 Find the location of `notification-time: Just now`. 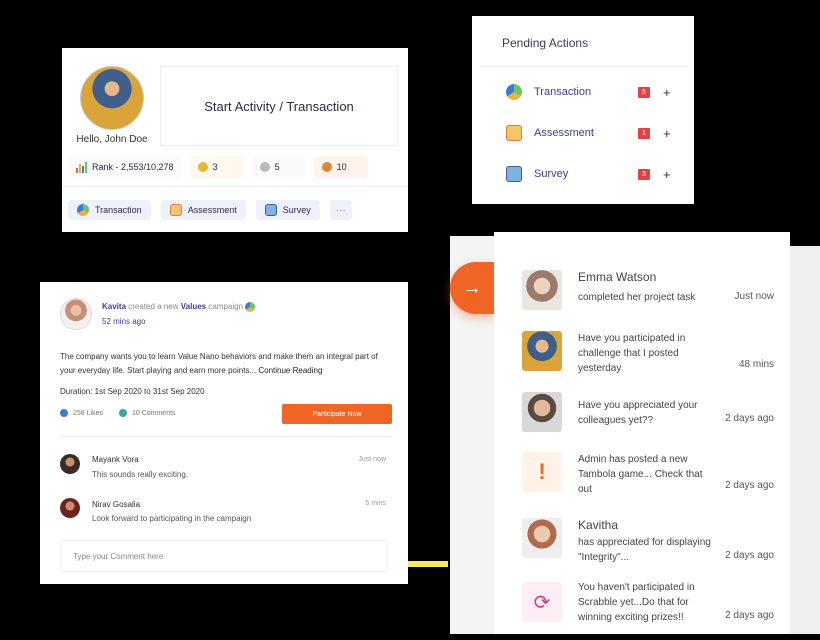

notification-time: Just now is located at coordinates (754, 296).